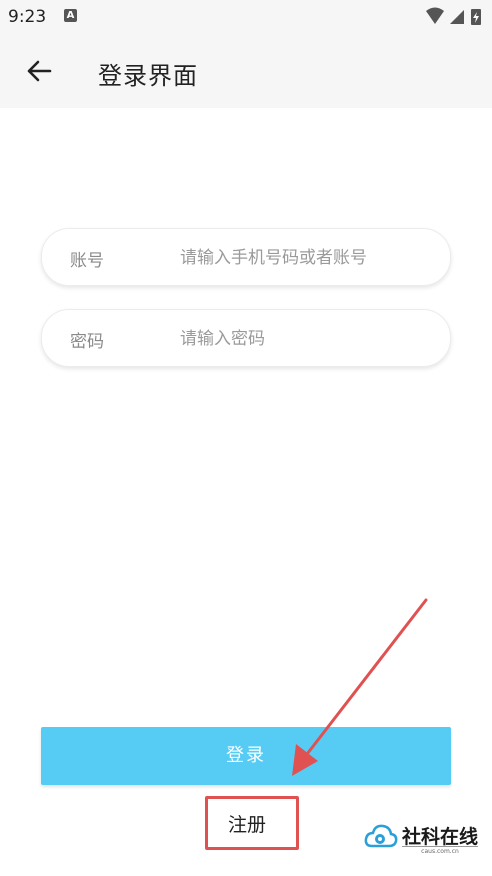 Image resolution: width=492 pixels, height=876 pixels. Describe the element at coordinates (87, 342) in the screenshot. I see `password-label: 密码` at that location.